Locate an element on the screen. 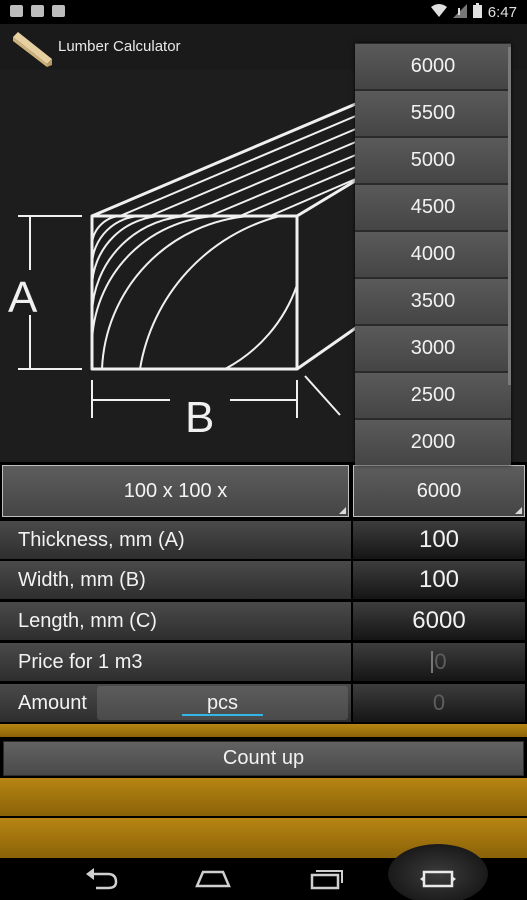 Image resolution: width=527 pixels, height=900 pixels. price-placeholder: 0 is located at coordinates (440, 661).